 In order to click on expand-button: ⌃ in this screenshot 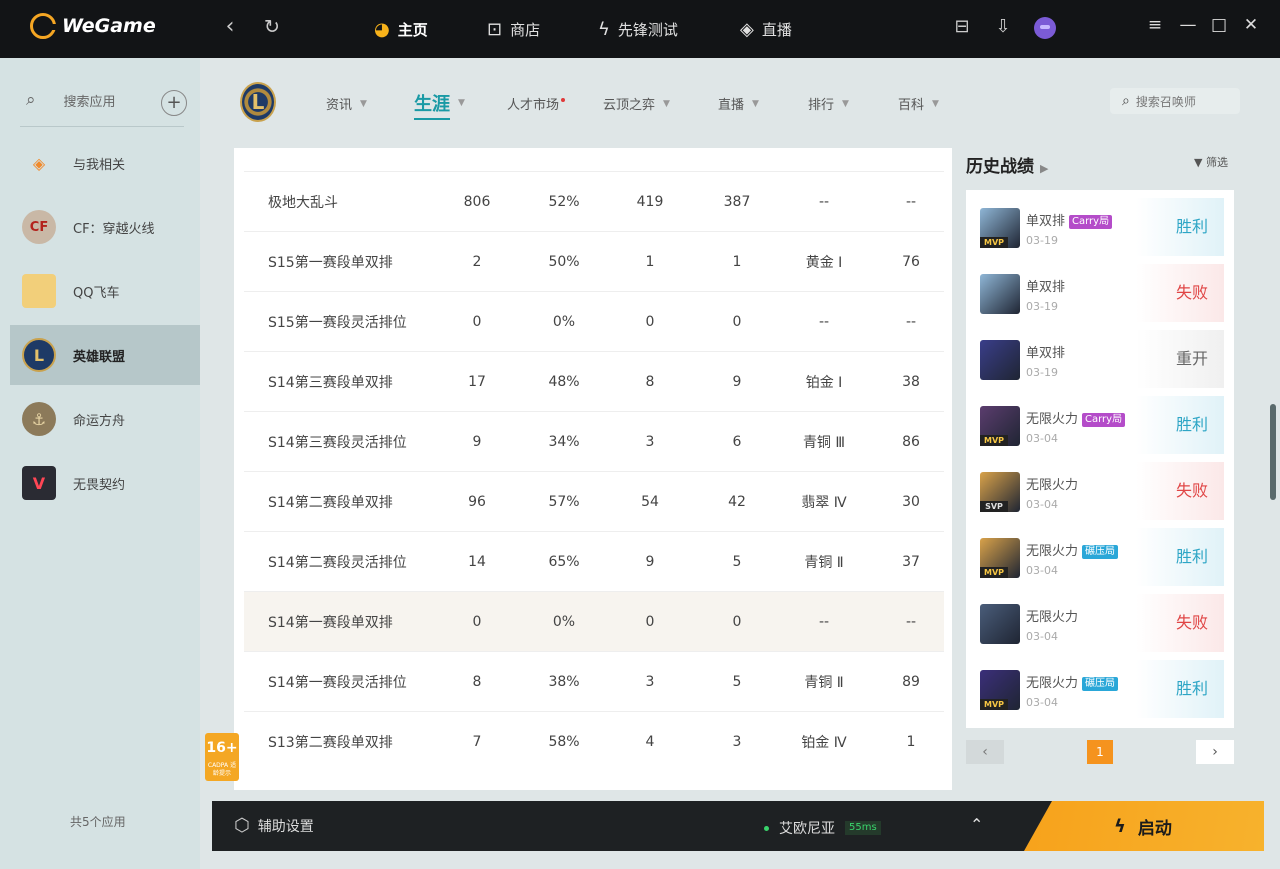, I will do `click(976, 824)`.